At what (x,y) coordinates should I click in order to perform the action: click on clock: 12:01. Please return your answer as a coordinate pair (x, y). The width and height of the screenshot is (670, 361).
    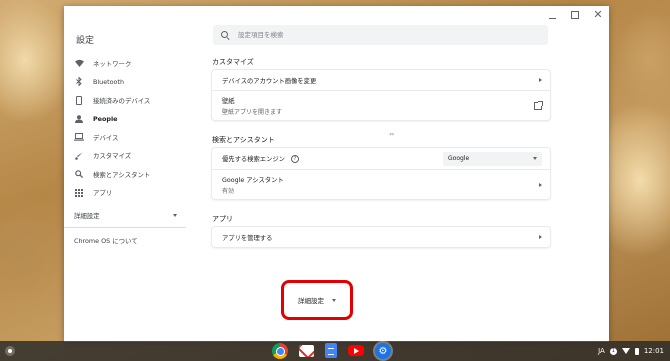
    Looking at the image, I should click on (653, 351).